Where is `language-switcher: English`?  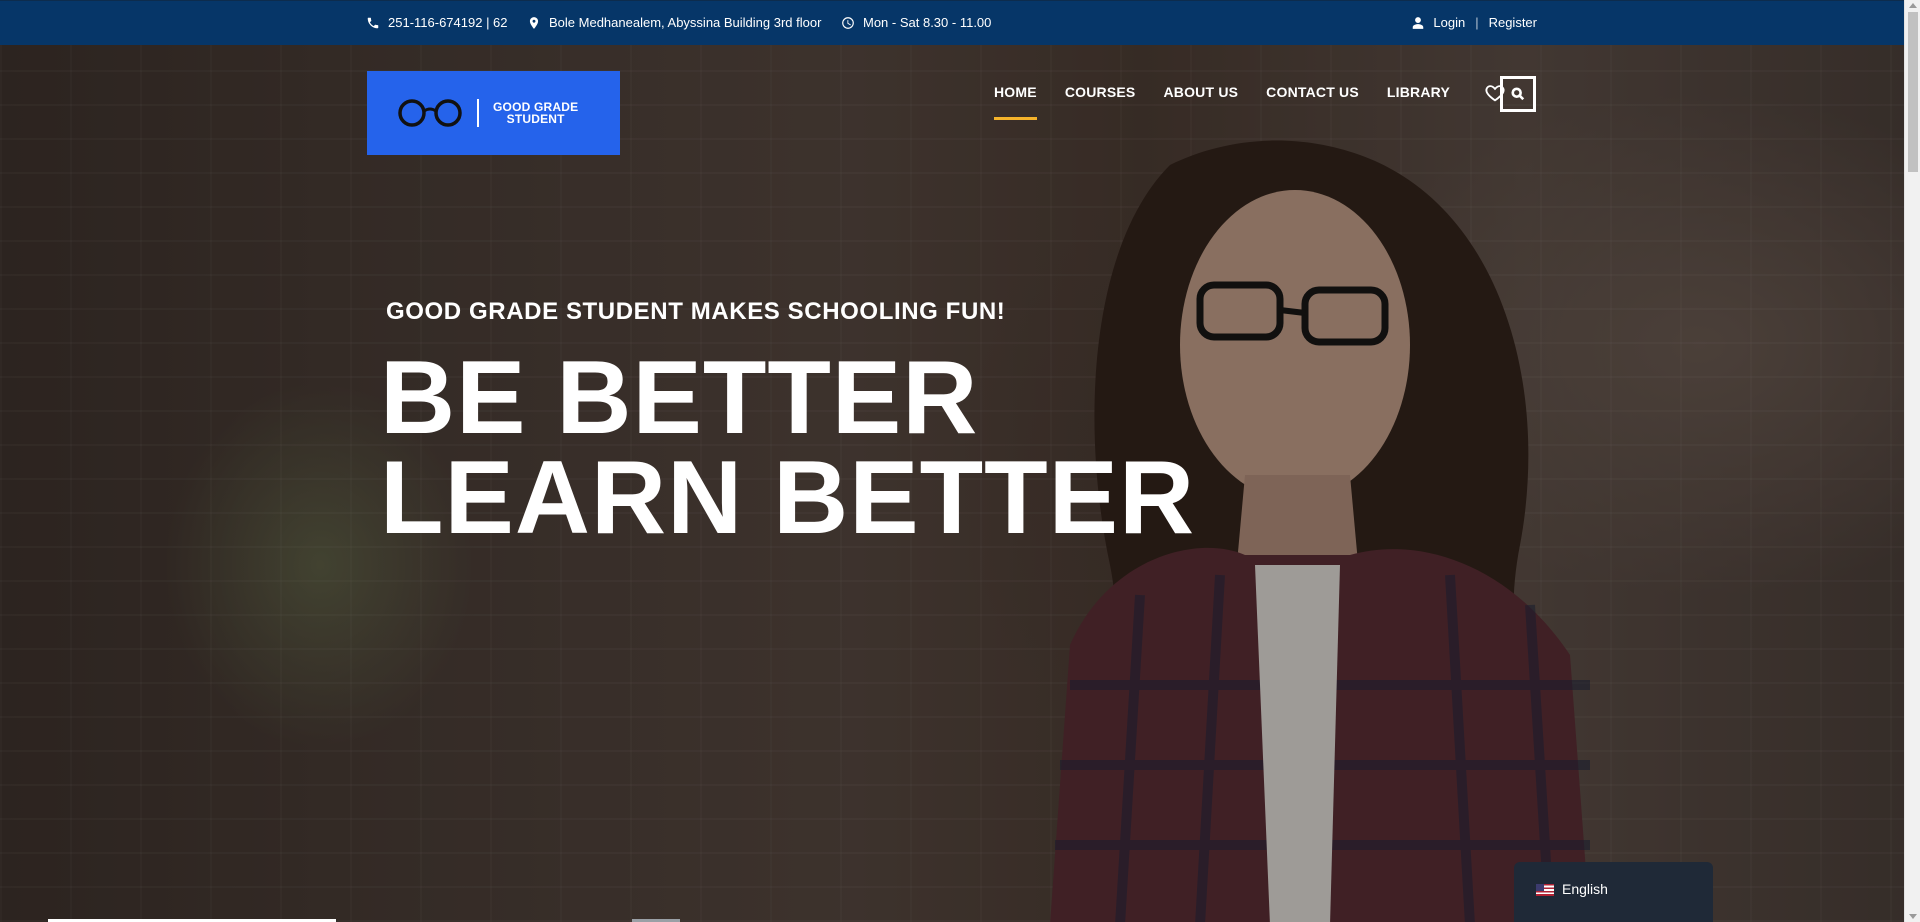
language-switcher: English is located at coordinates (1613, 892).